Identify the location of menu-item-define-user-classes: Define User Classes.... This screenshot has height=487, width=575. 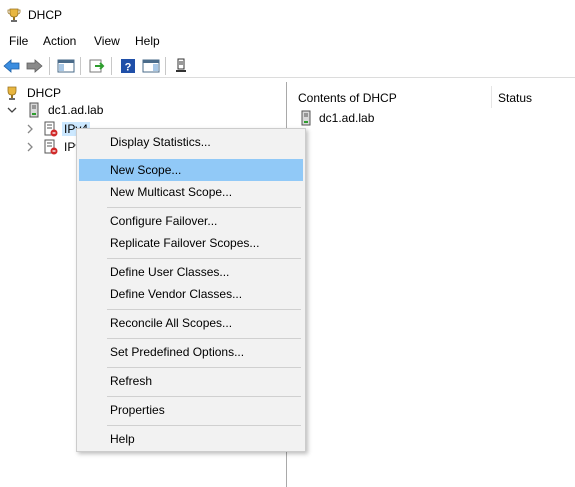
(191, 272).